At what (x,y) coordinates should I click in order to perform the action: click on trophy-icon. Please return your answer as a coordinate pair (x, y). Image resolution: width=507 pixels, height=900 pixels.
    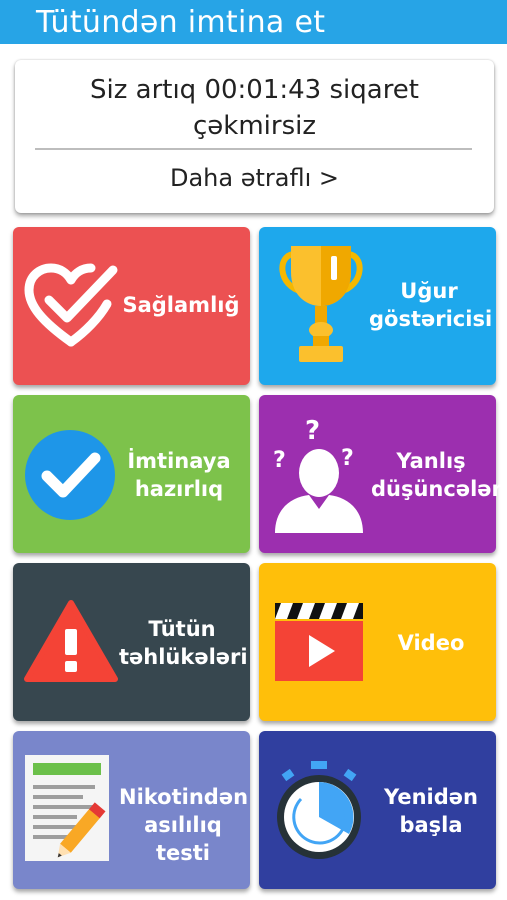
    Looking at the image, I should click on (321, 304).